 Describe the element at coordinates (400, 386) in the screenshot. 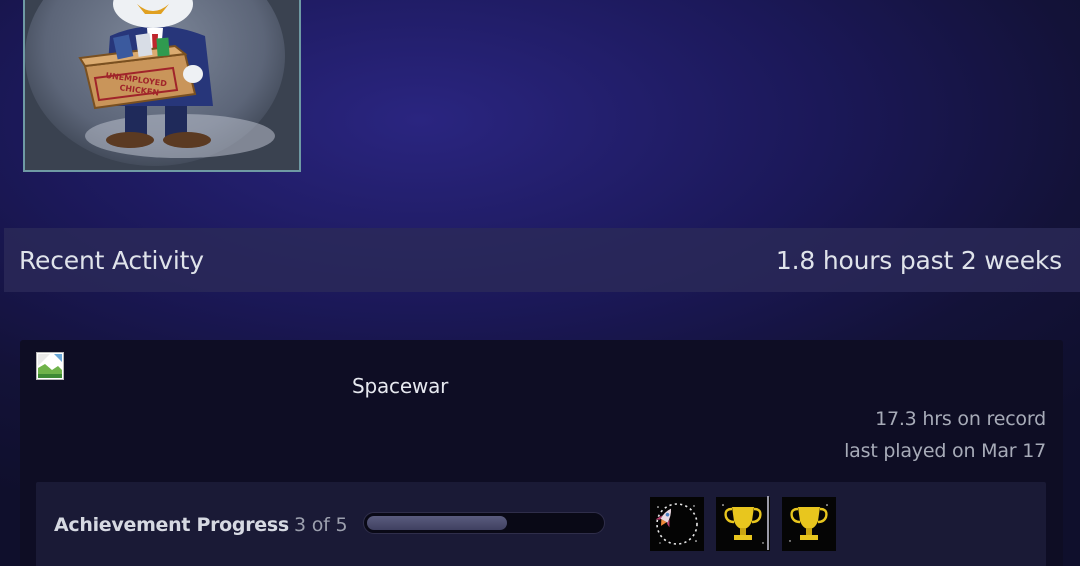

I see `game-title-link: Spacewar` at that location.